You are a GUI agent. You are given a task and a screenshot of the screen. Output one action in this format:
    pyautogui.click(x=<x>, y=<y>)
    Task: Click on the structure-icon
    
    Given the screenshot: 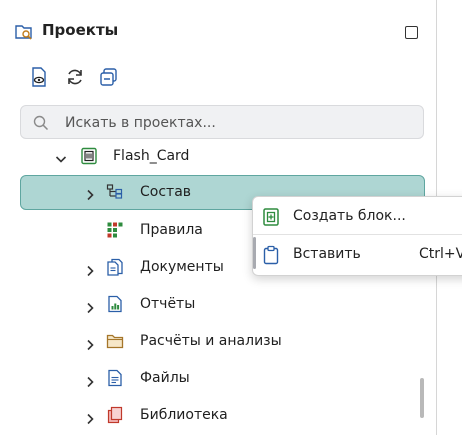 What is the action you would take?
    pyautogui.click(x=115, y=192)
    